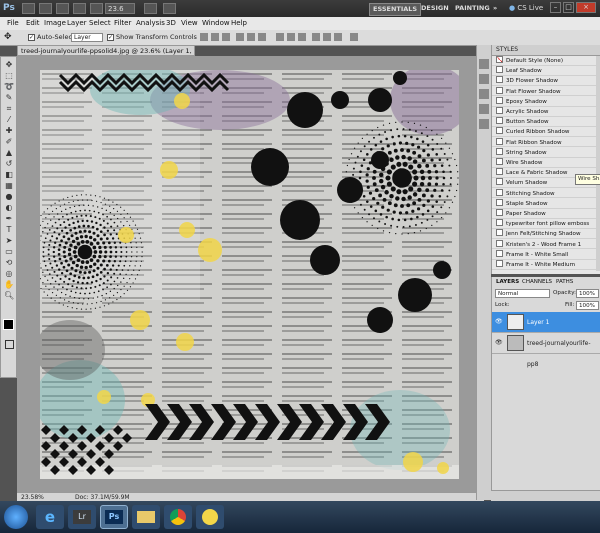  What do you see at coordinates (546, 322) in the screenshot?
I see `layer-row: 👁︎ Layer 1` at bounding box center [546, 322].